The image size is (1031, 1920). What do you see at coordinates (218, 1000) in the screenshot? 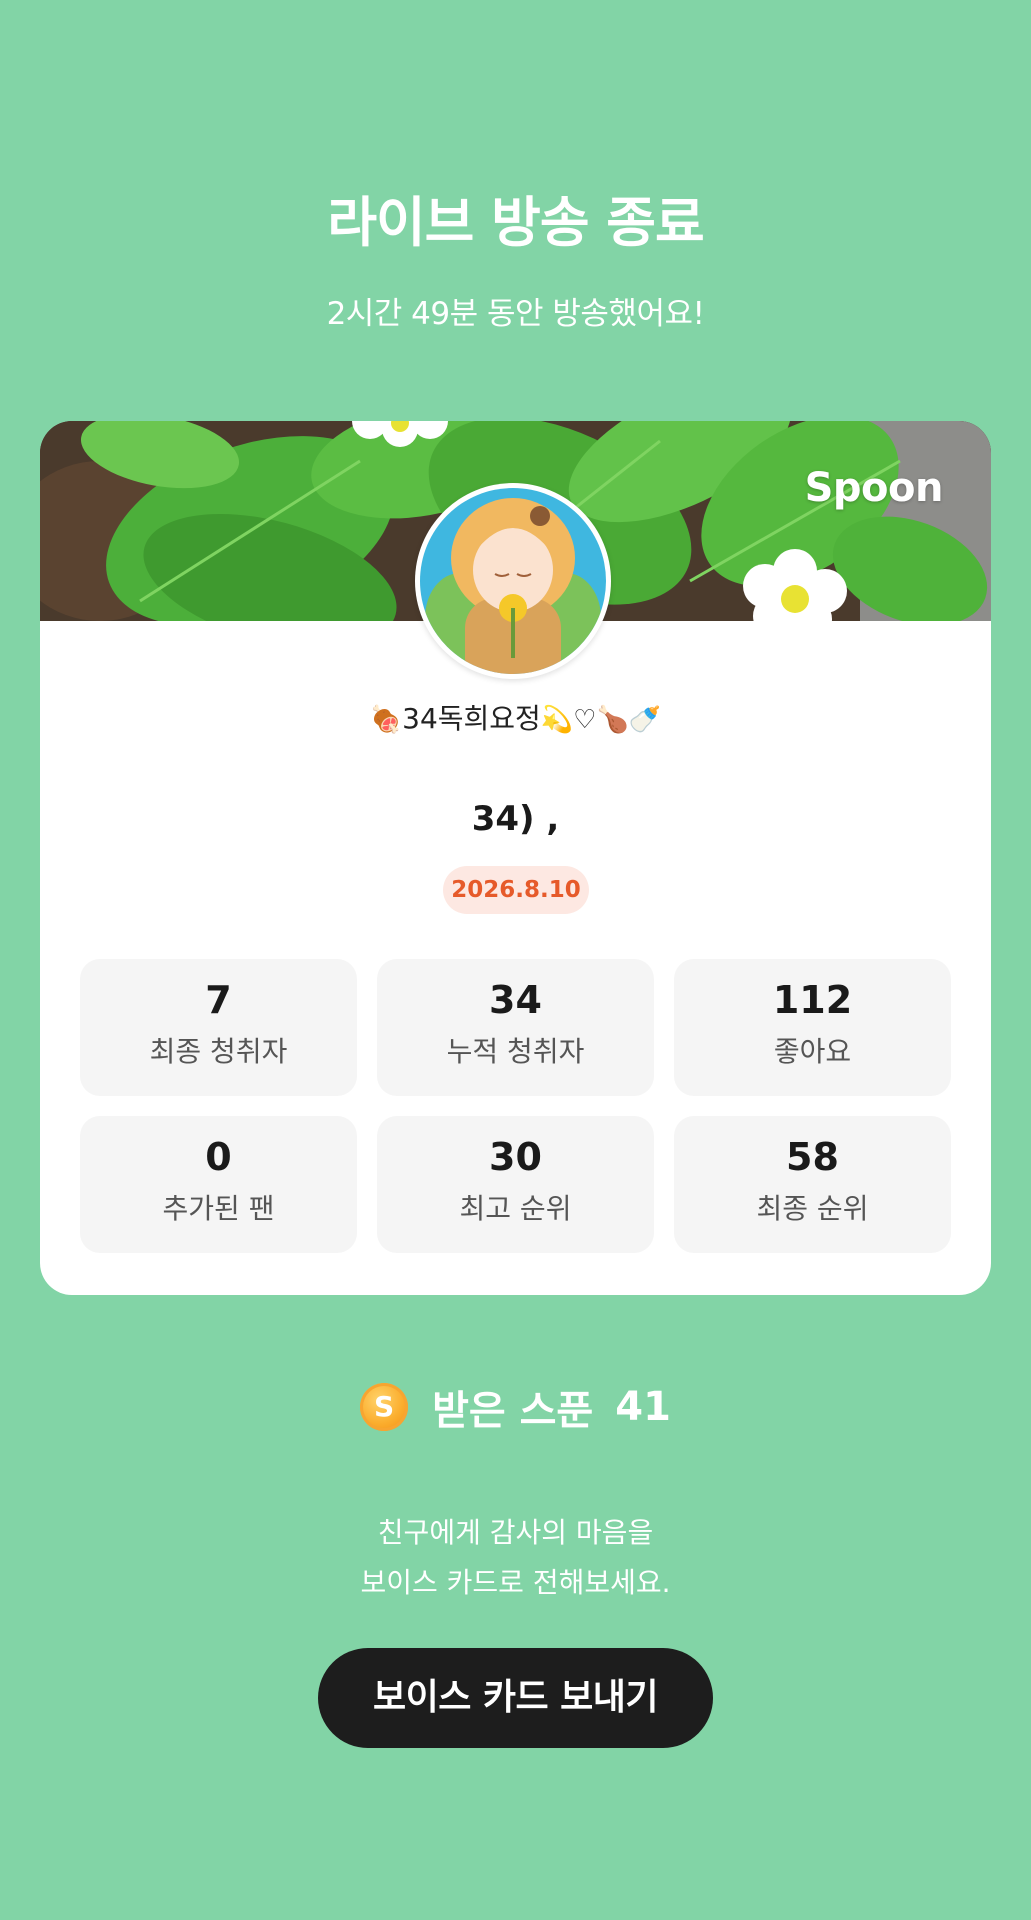
I see `stat-value: 7` at bounding box center [218, 1000].